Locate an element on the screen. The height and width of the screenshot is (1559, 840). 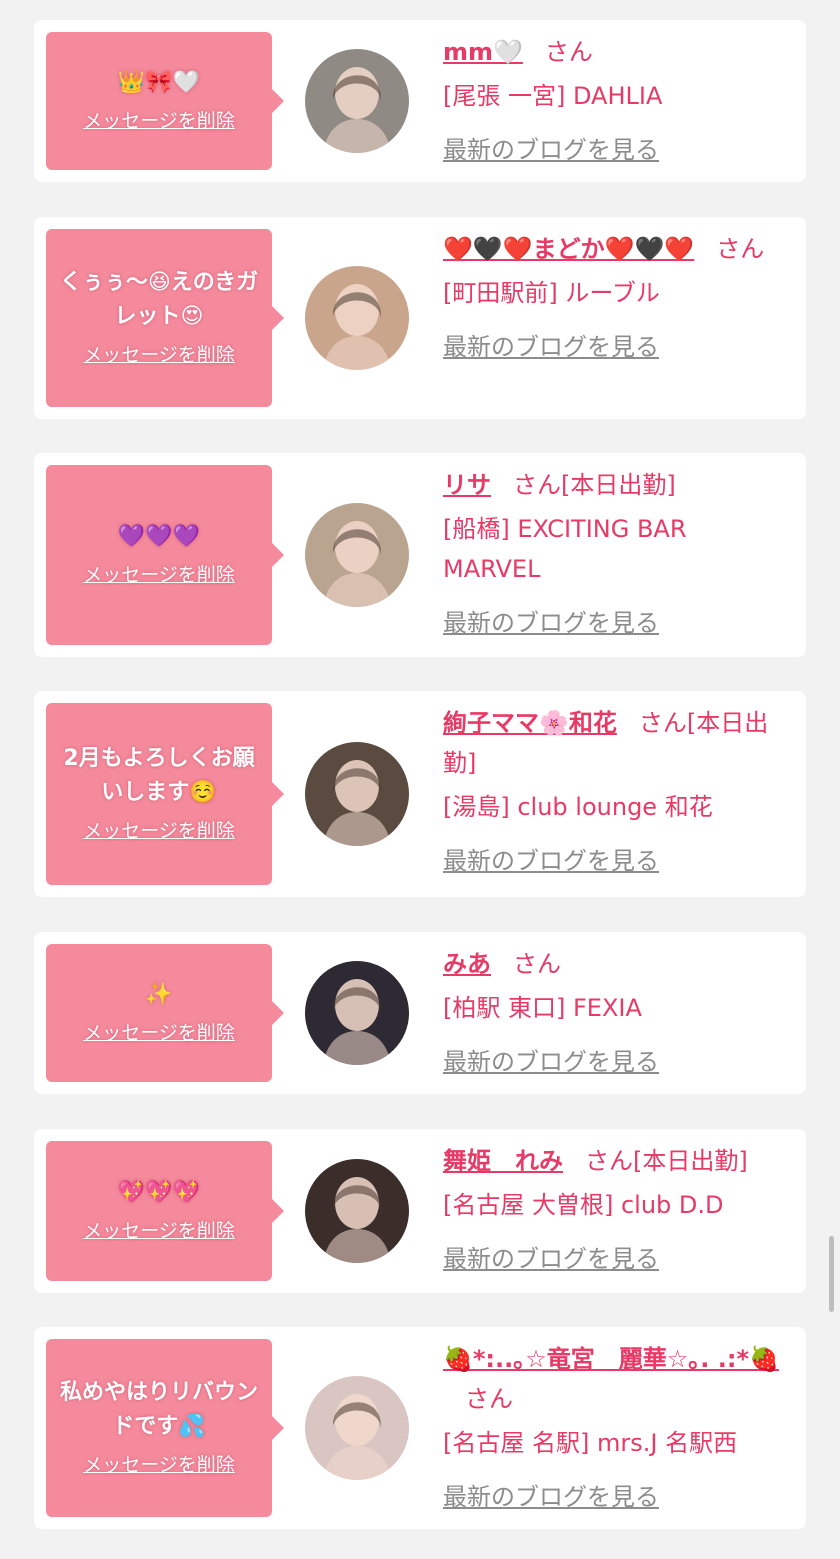
shop-location: [名古屋 名駅] mrs.J 名駅西 is located at coordinates (590, 1443).